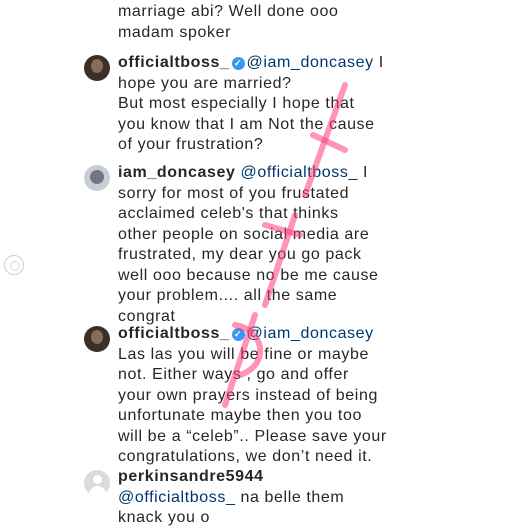 The image size is (513, 532). What do you see at coordinates (191, 144) in the screenshot?
I see `comment-text-line: of your frustration?` at bounding box center [191, 144].